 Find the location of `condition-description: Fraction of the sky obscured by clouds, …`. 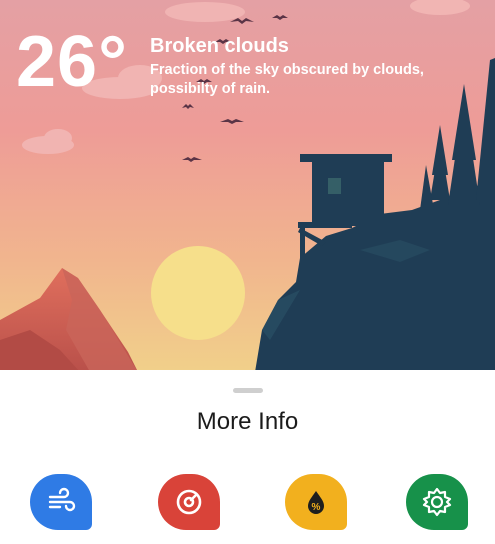

condition-description: Fraction of the sky obscured by clouds, … is located at coordinates (287, 80).